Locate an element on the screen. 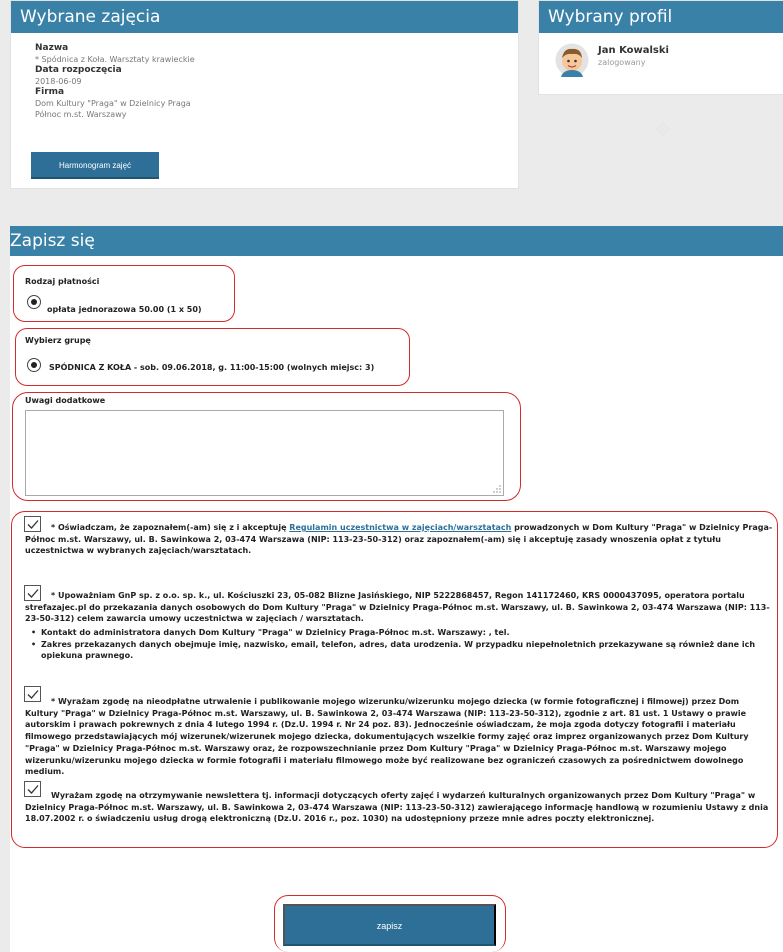 Image resolution: width=783 pixels, height=952 pixels. payment-radio is located at coordinates (34, 302).